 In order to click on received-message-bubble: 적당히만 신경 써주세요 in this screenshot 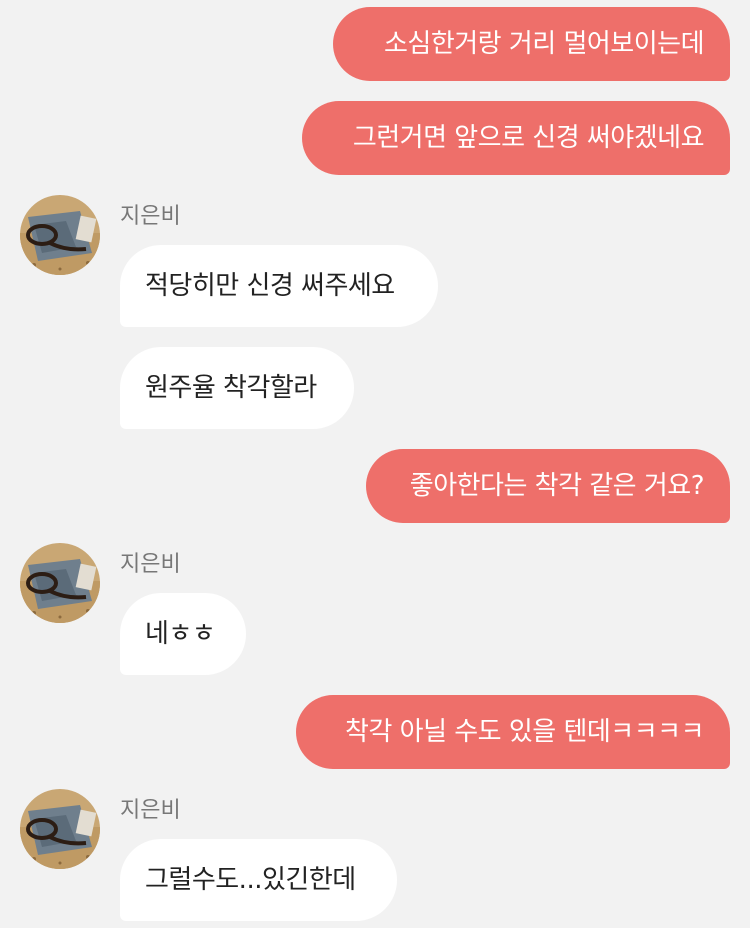, I will do `click(279, 286)`.